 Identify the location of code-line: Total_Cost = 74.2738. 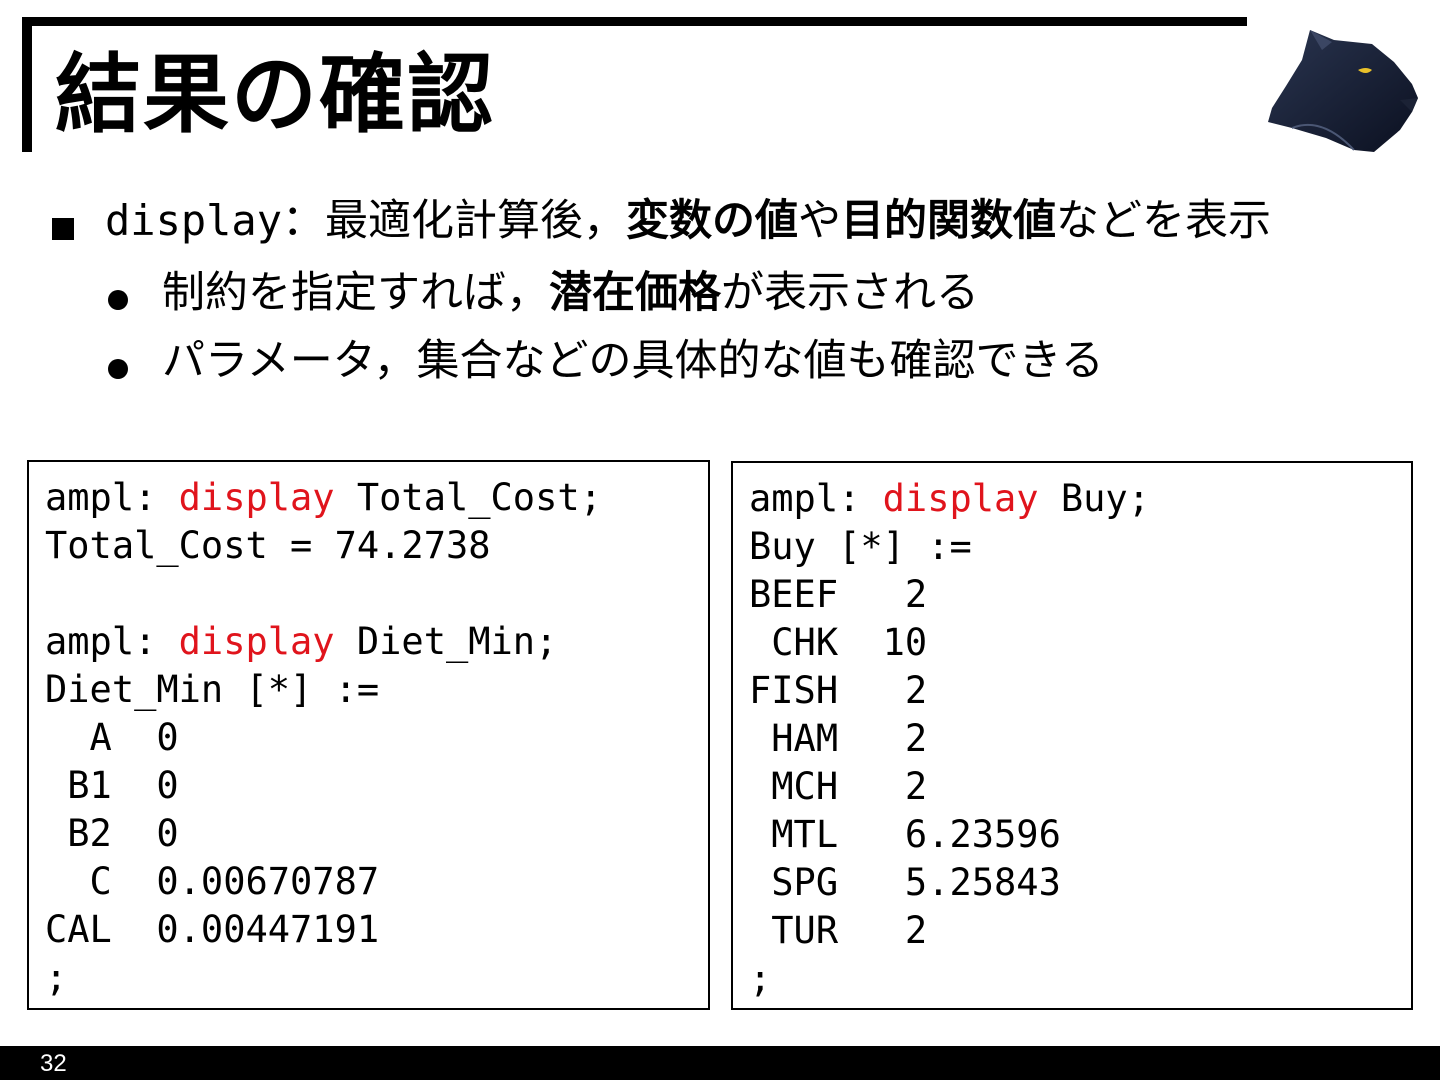
(268, 545).